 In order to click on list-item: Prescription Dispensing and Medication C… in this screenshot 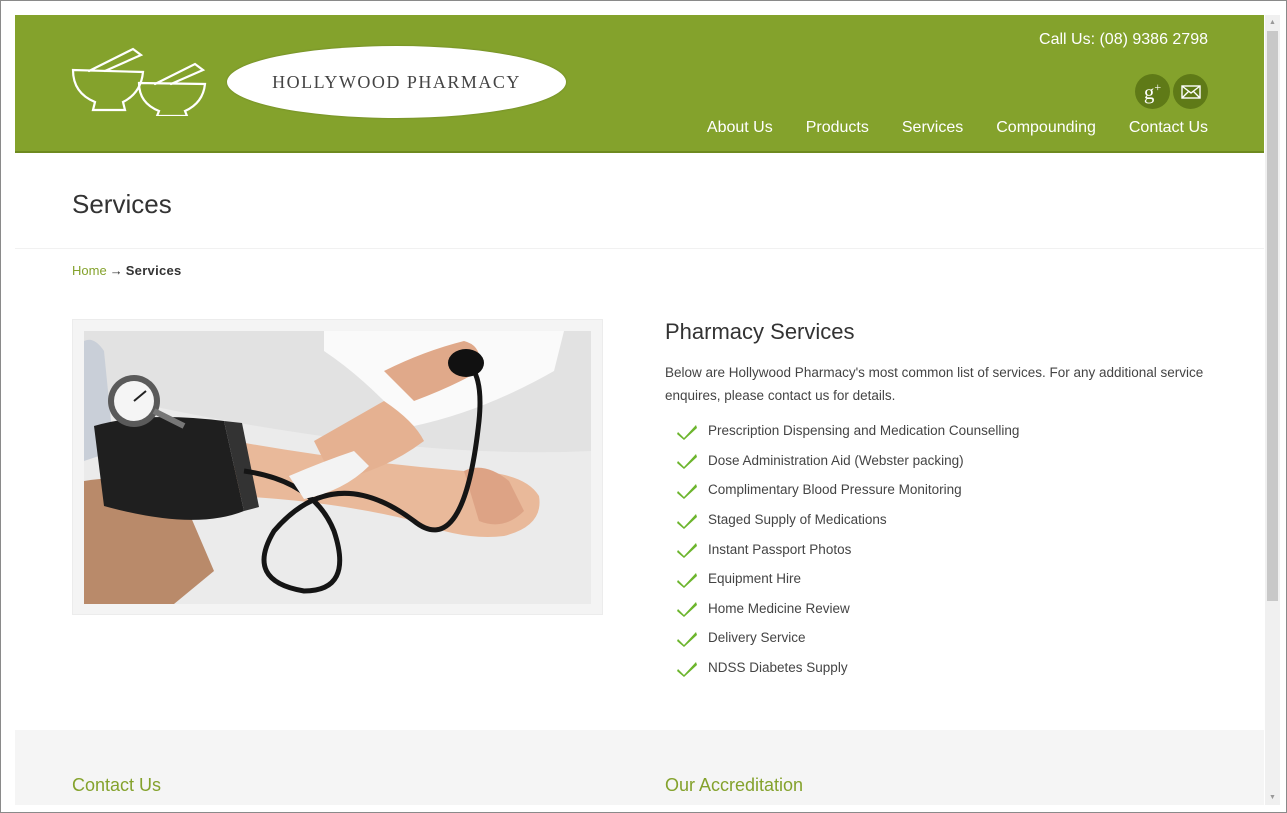, I will do `click(935, 431)`.